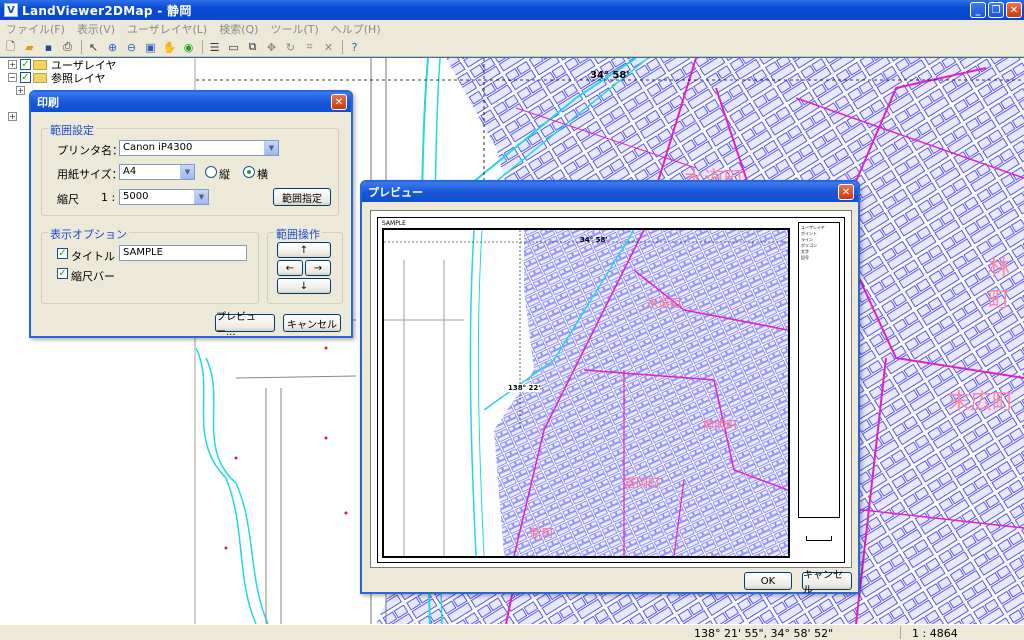 This screenshot has width=1024, height=640. What do you see at coordinates (262, 174) in the screenshot?
I see `landscape-label: 横` at bounding box center [262, 174].